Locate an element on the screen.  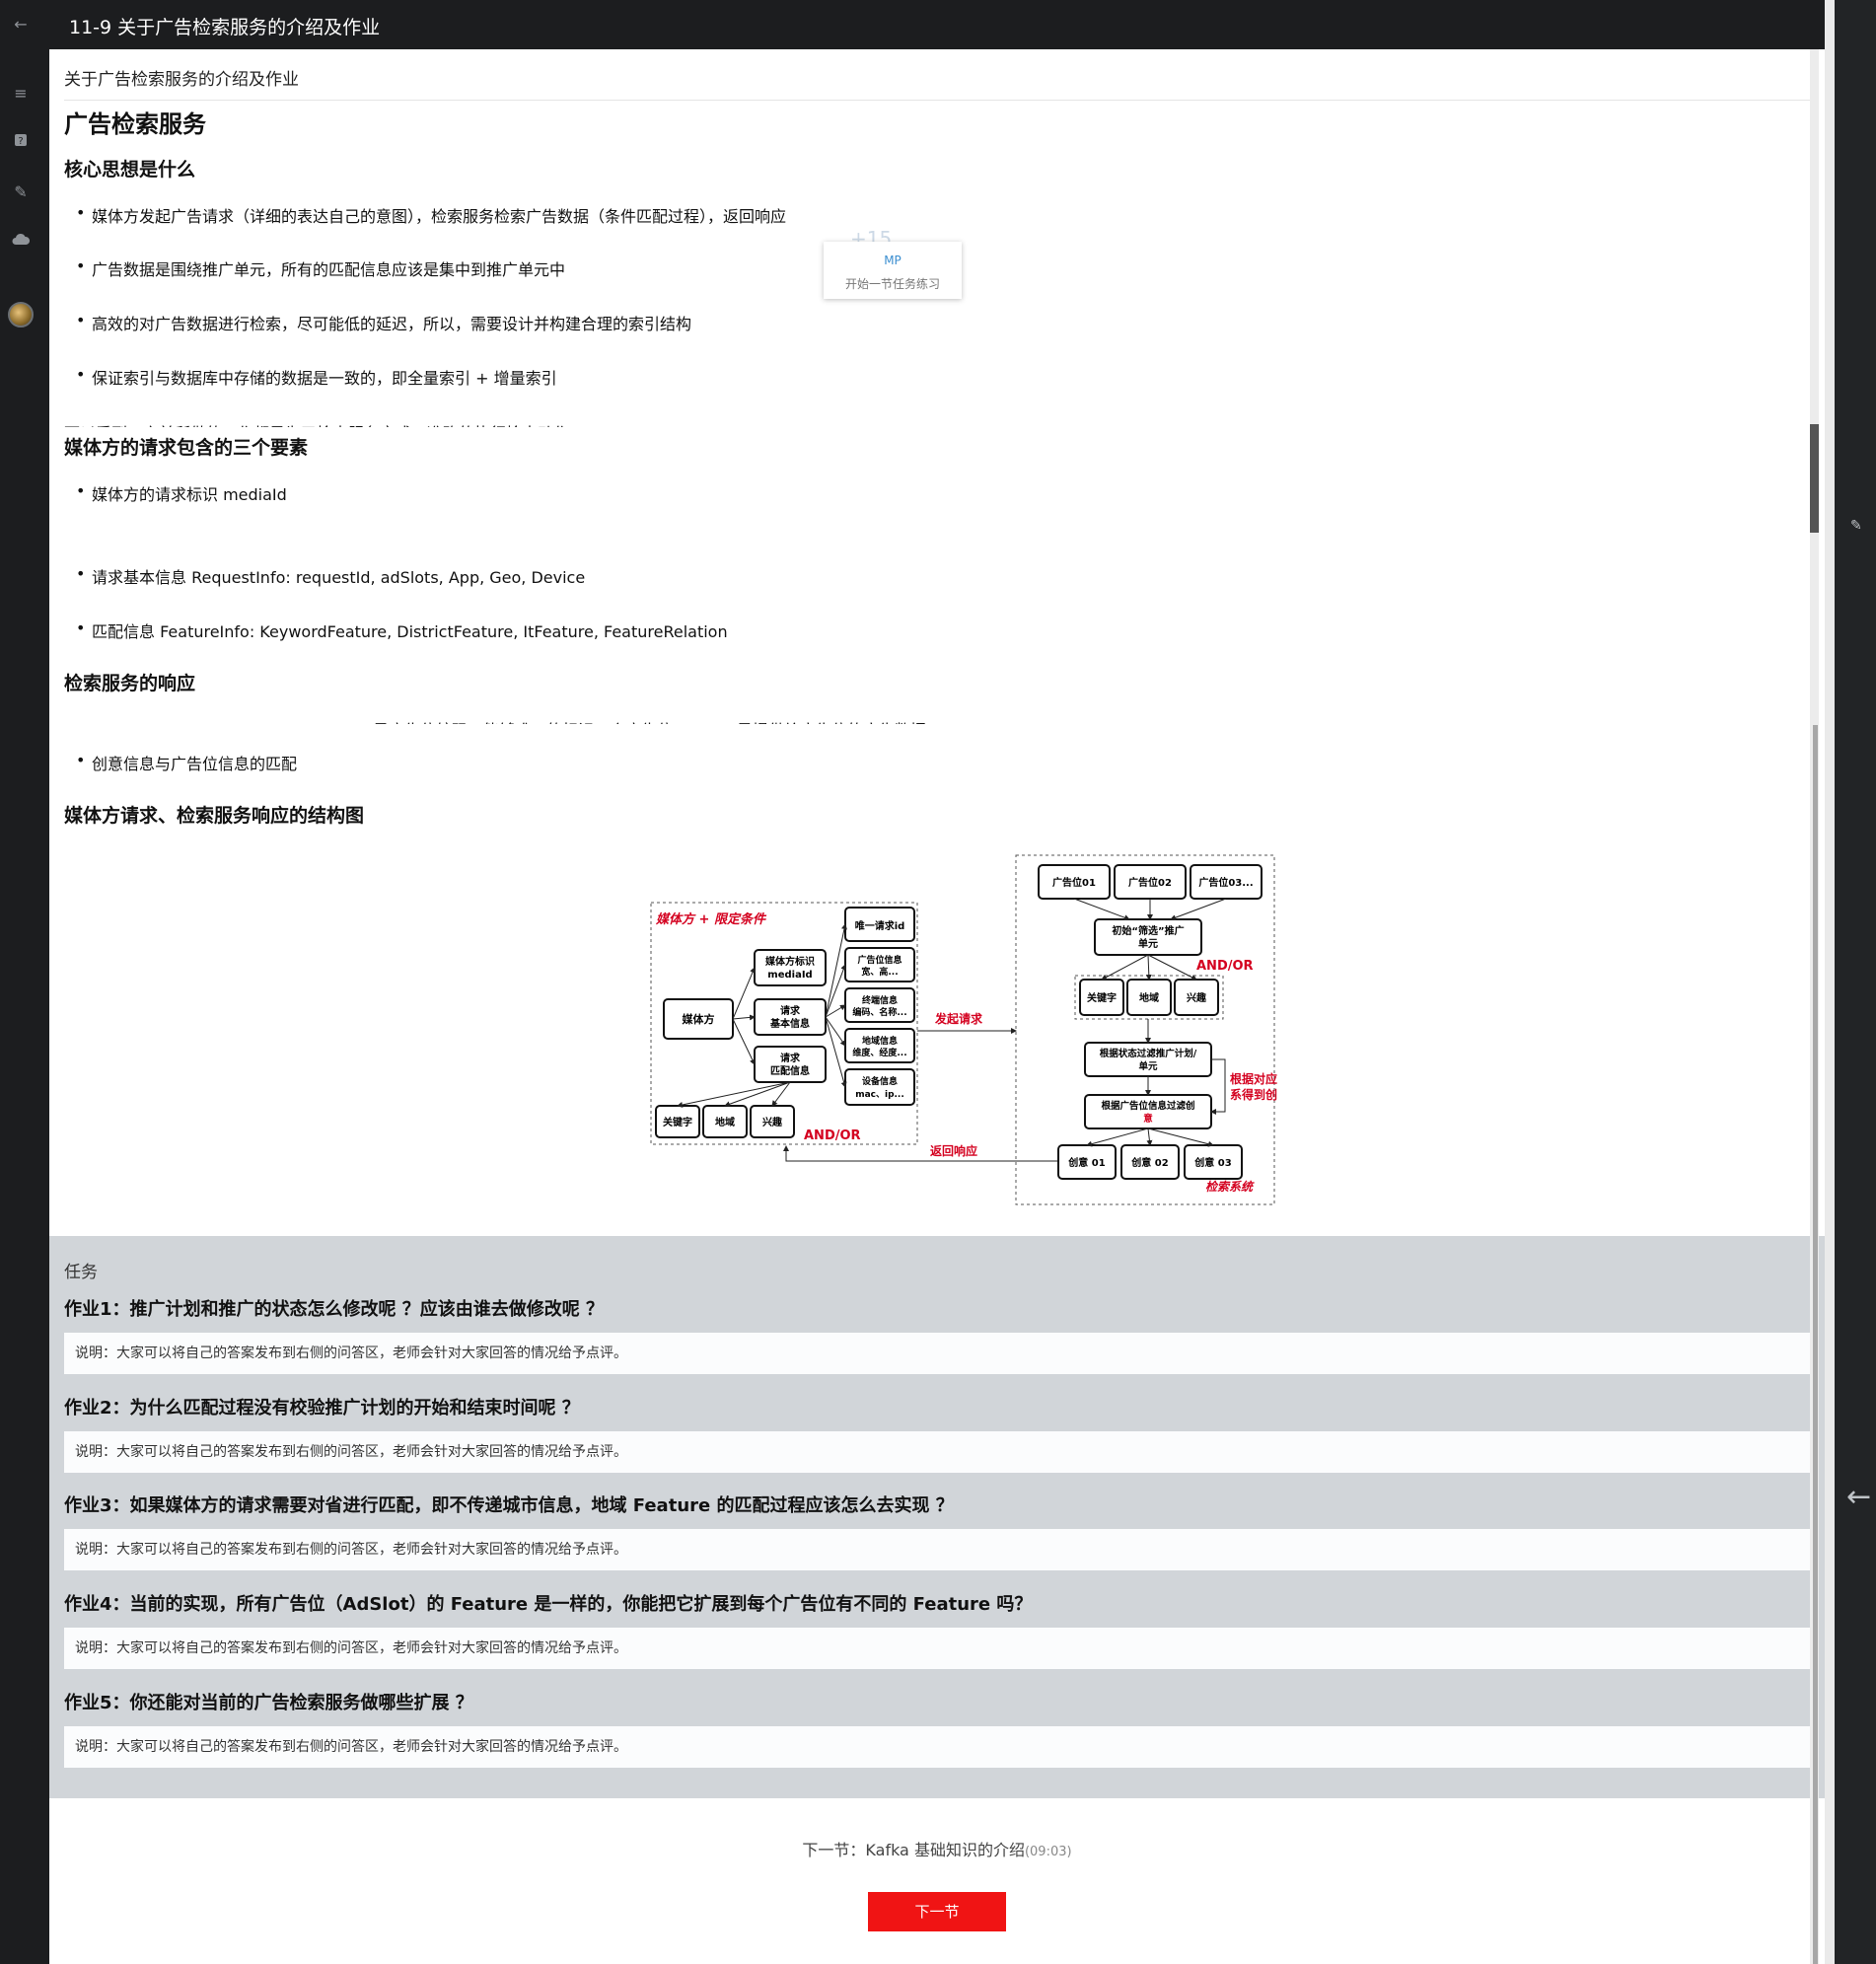
section-title: 关于广告检索服务的介绍及作业 is located at coordinates (181, 80).